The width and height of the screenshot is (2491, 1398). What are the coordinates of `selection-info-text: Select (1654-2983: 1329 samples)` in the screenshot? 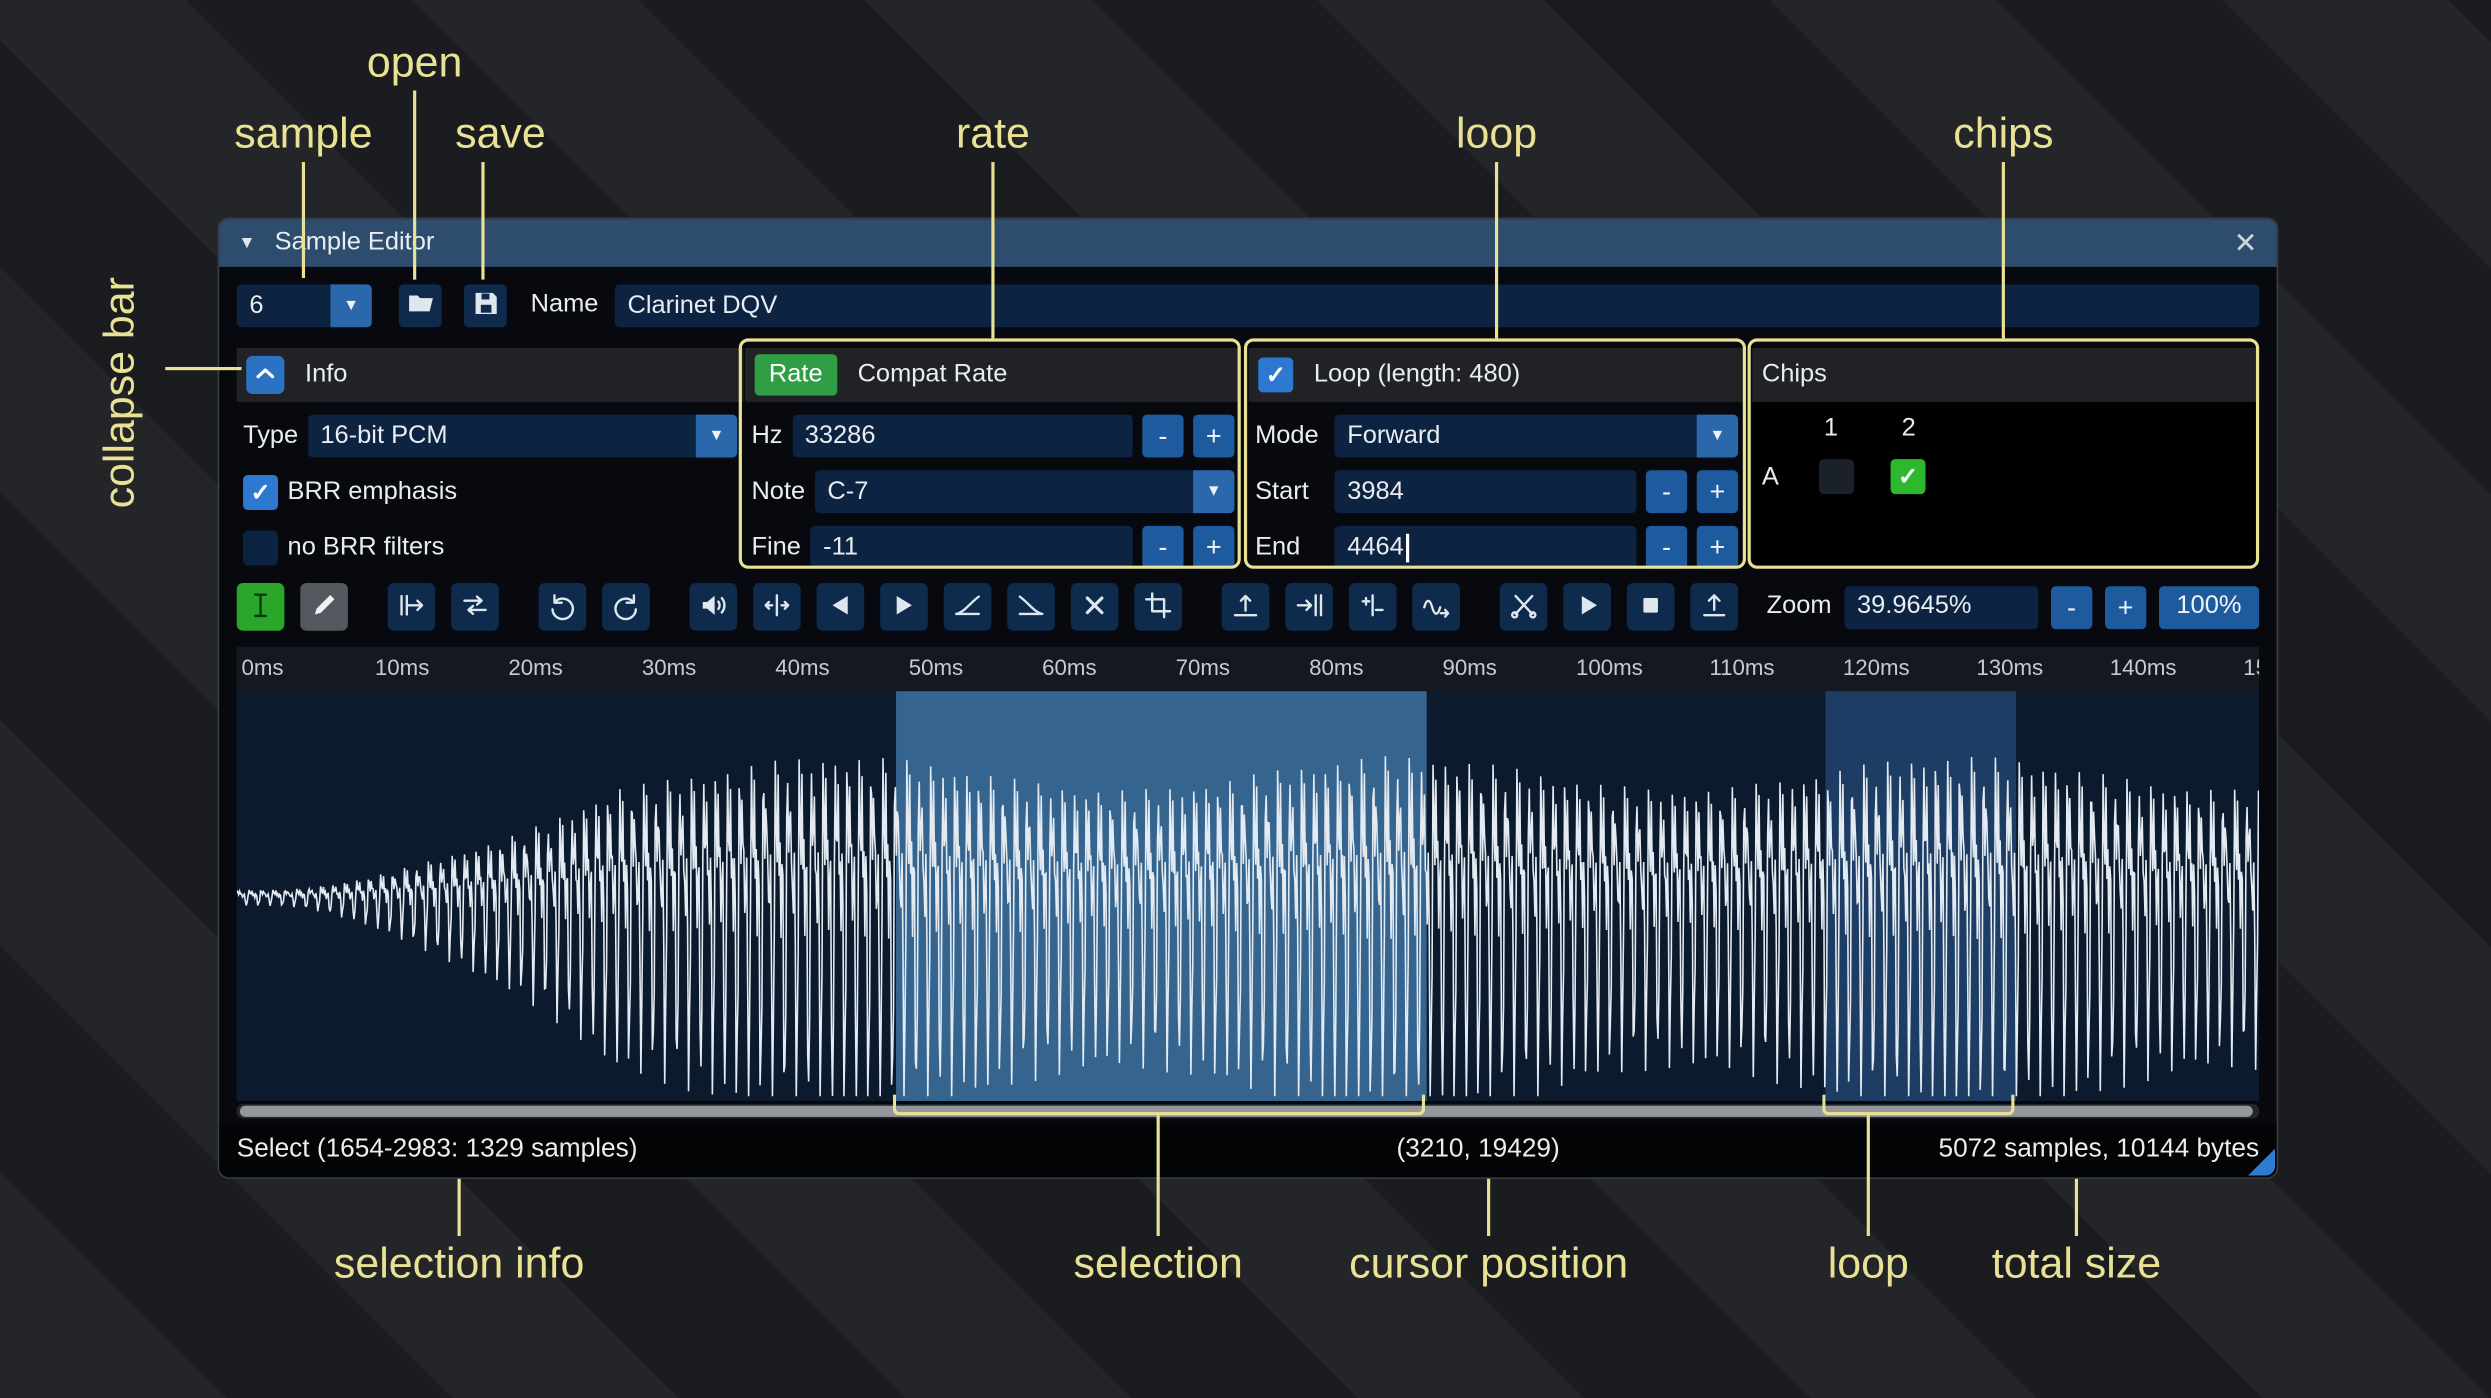 It's located at (437, 1148).